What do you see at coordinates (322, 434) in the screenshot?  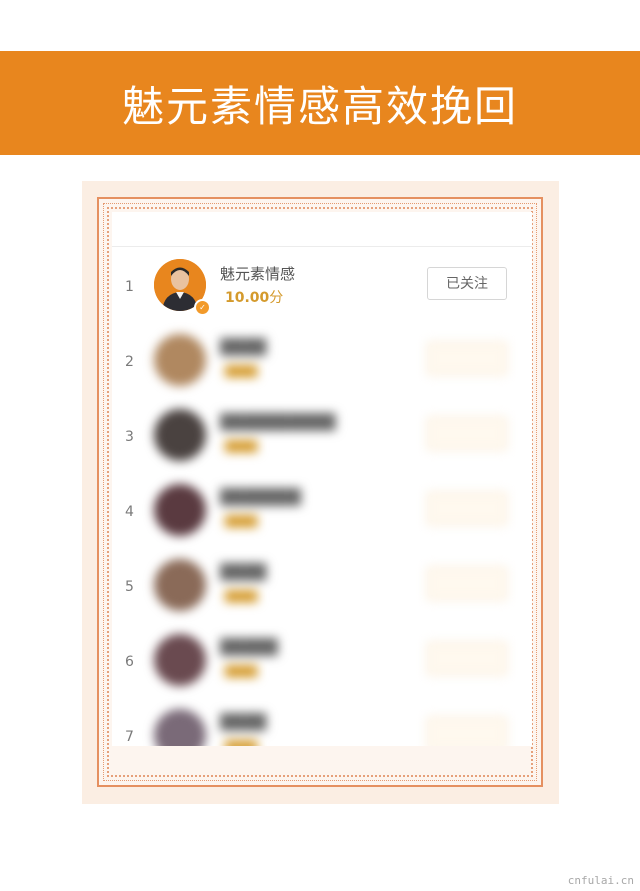 I see `ranking-row: 3 ██████████ ▆▆▆` at bounding box center [322, 434].